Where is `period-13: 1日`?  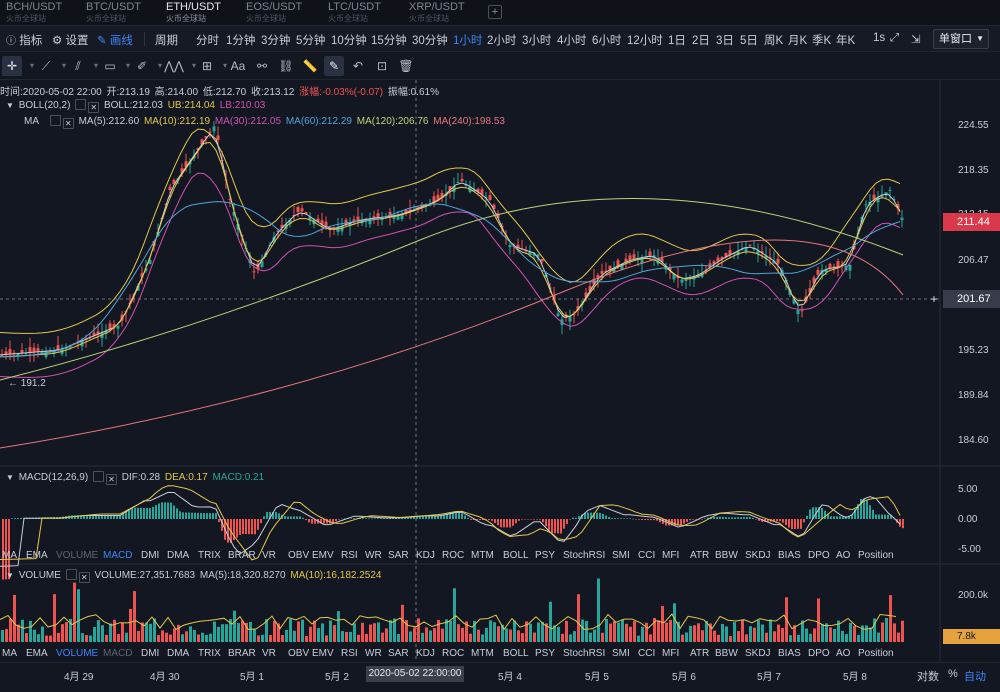
period-13: 1日 is located at coordinates (677, 40).